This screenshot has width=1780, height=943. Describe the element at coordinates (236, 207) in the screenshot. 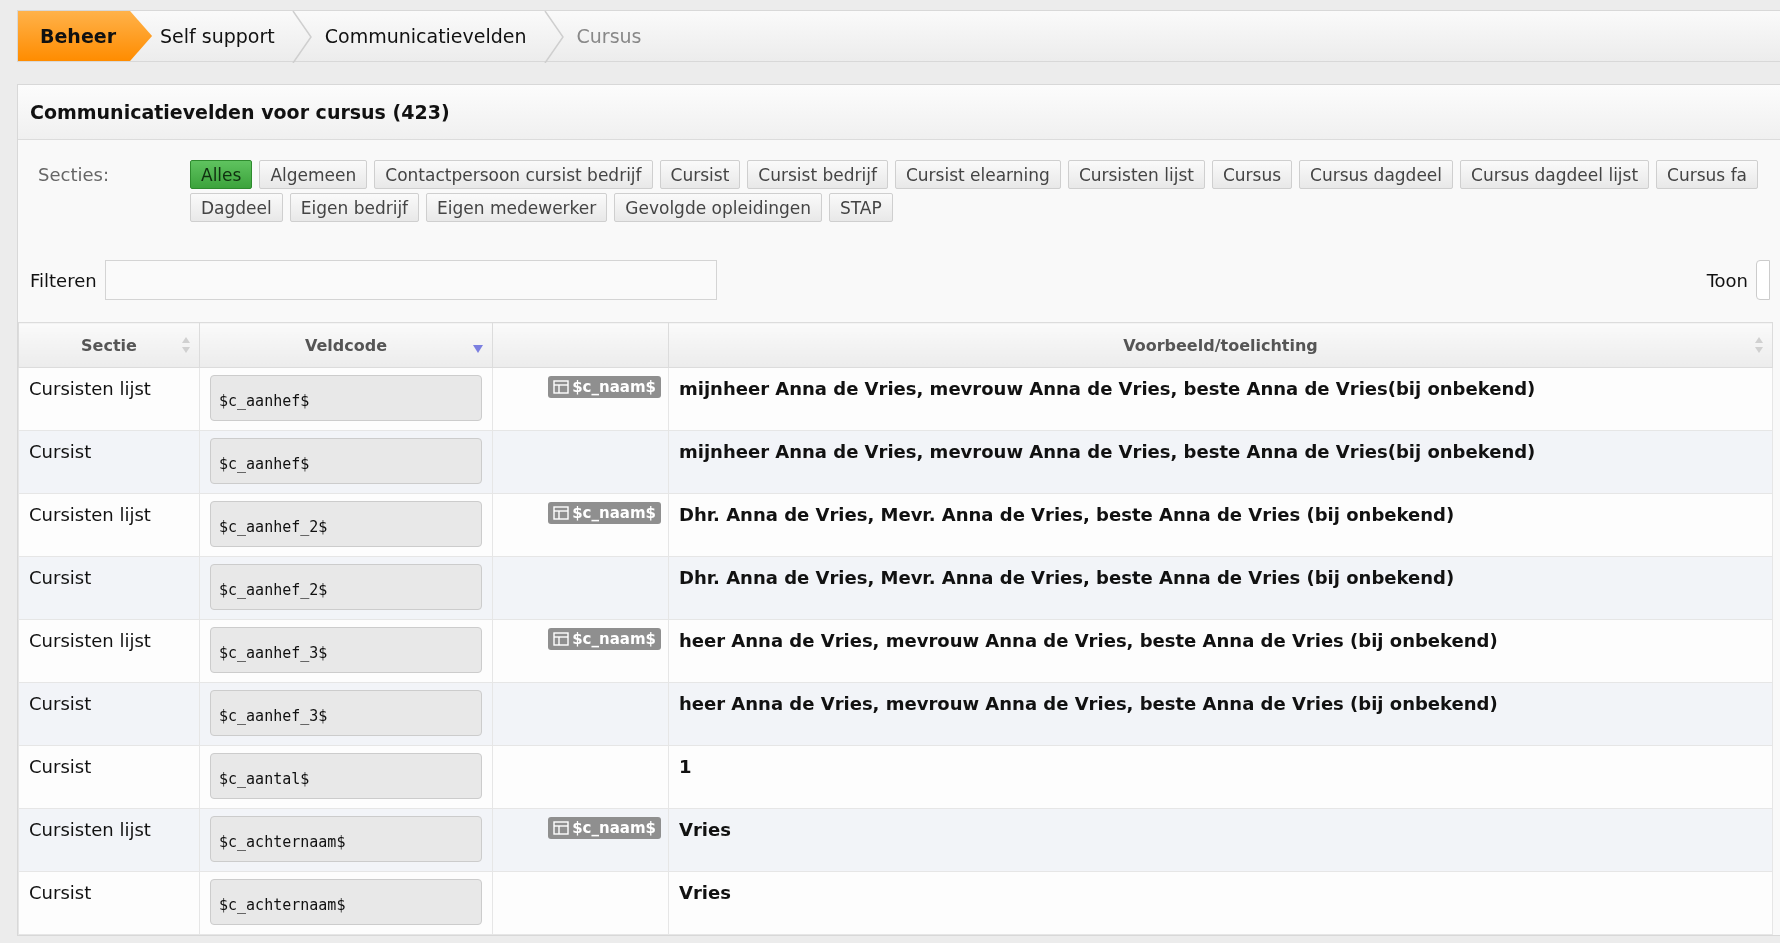

I see `section-filter-button: Dagdeel` at that location.